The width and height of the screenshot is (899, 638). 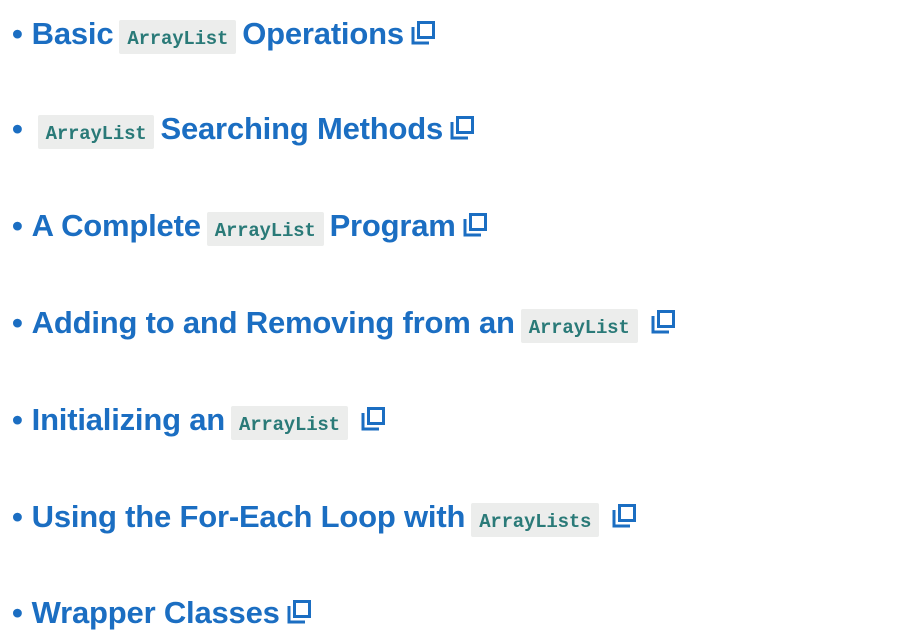 I want to click on related-link: Adding to and Removing from an ArrayList, so click(x=353, y=324).